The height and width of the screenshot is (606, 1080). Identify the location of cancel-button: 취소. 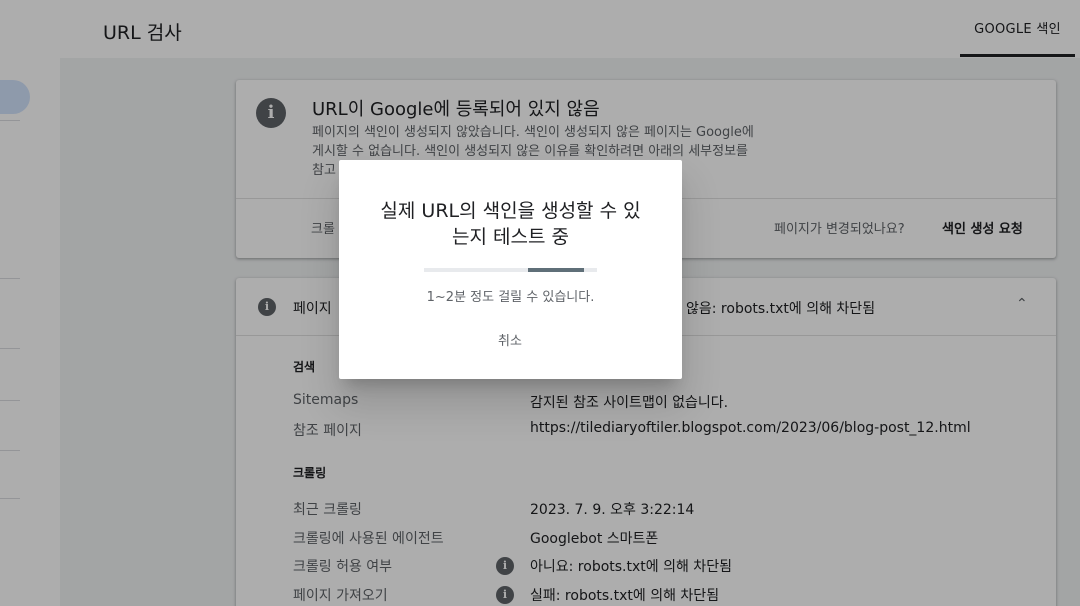
(510, 341).